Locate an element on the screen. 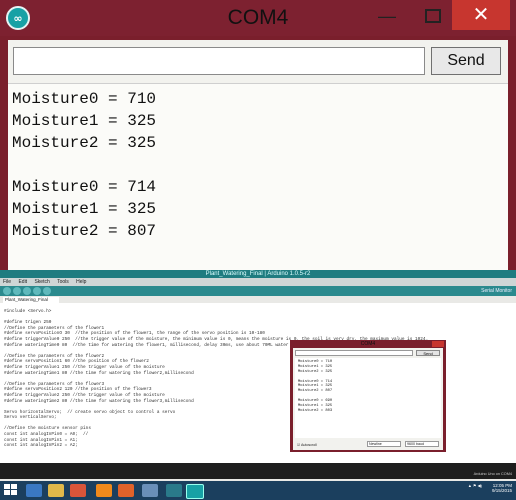 The height and width of the screenshot is (500, 516). output-line: Moisture0 = 710 is located at coordinates (84, 99).